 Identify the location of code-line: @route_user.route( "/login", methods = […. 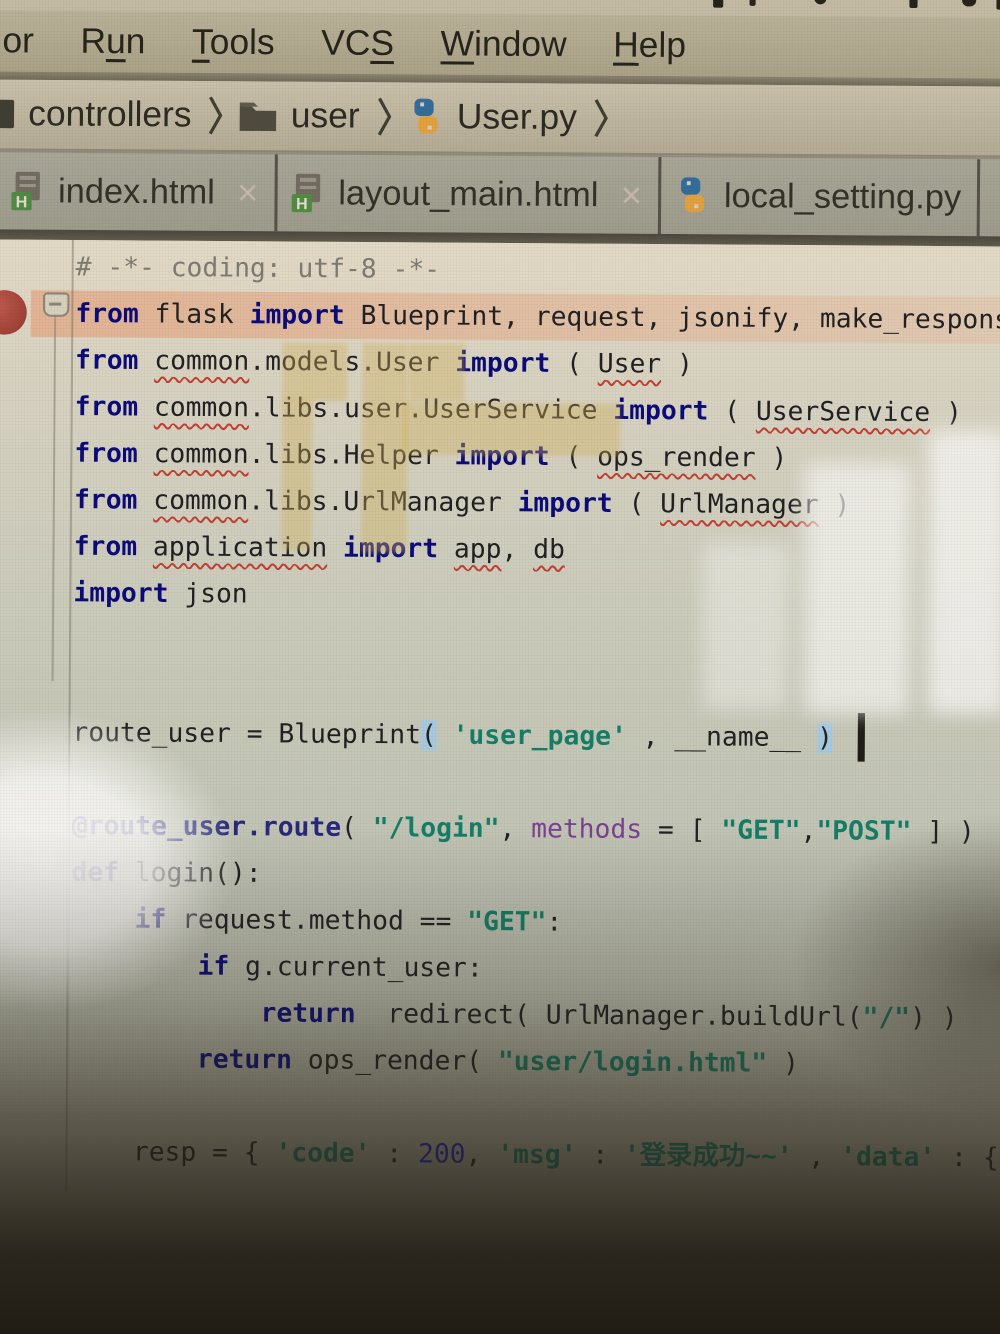
(536, 829).